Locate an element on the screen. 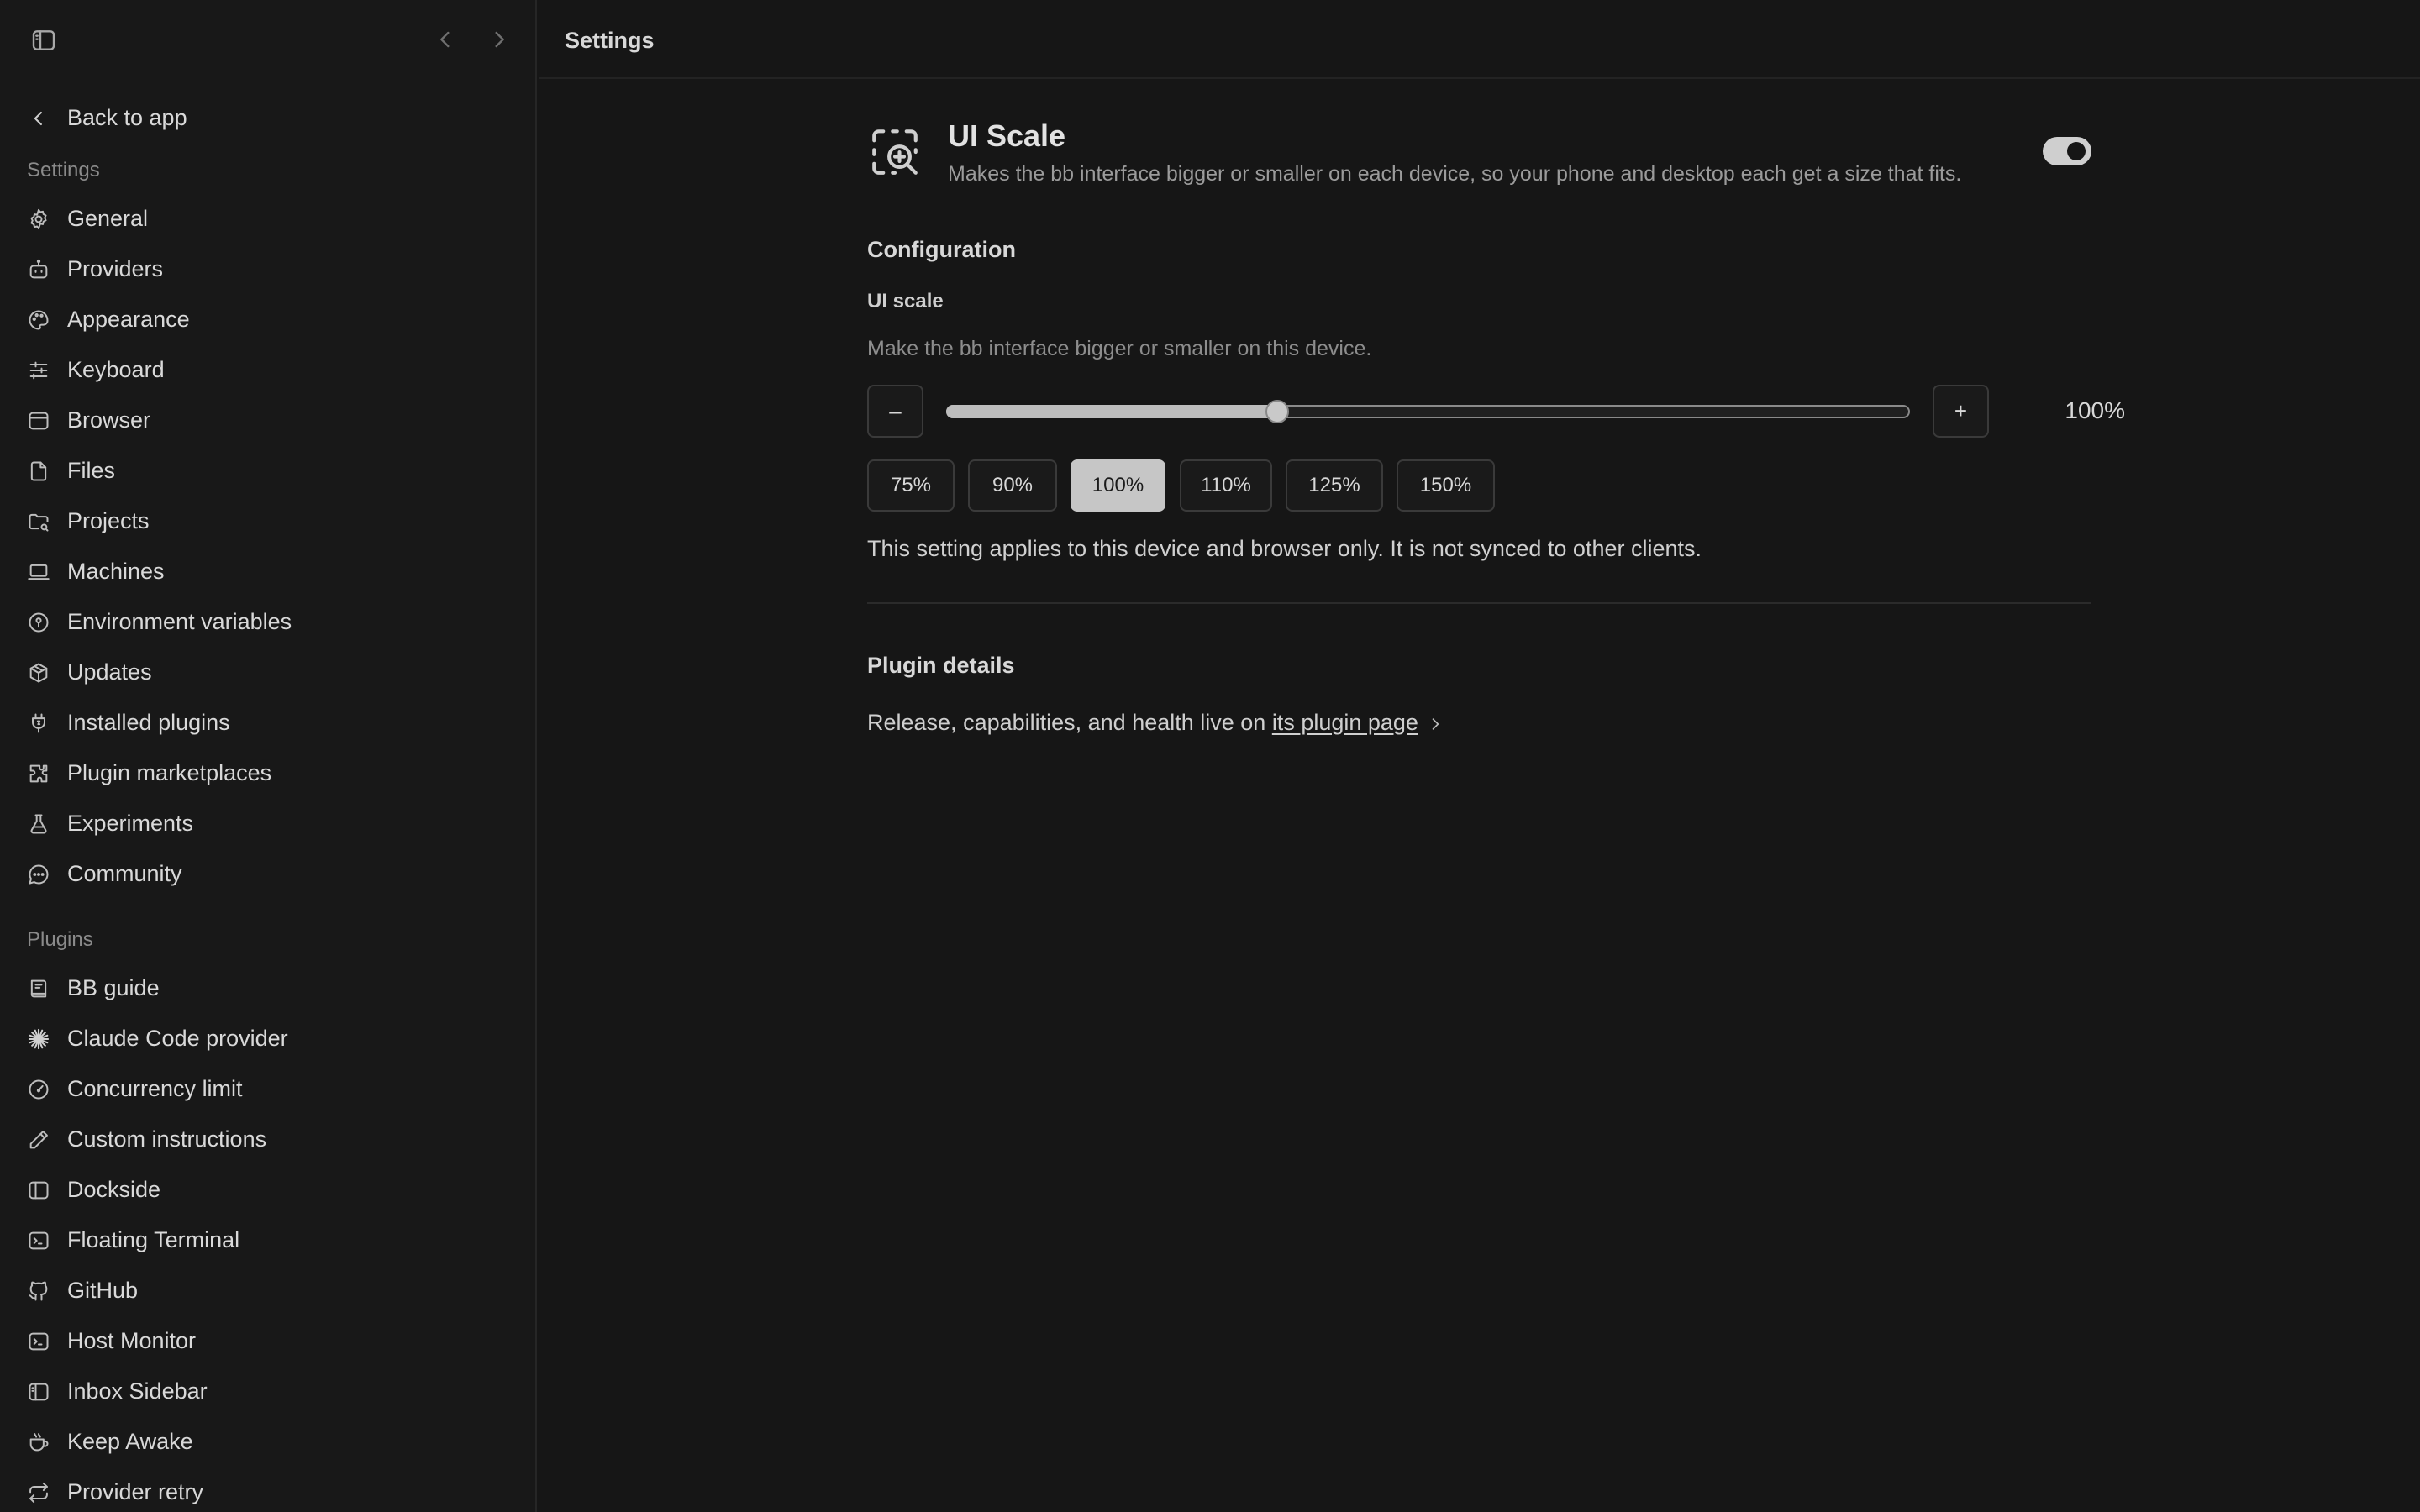 The height and width of the screenshot is (1512, 2420). sidebar-item-label: Provider retry is located at coordinates (135, 1491).